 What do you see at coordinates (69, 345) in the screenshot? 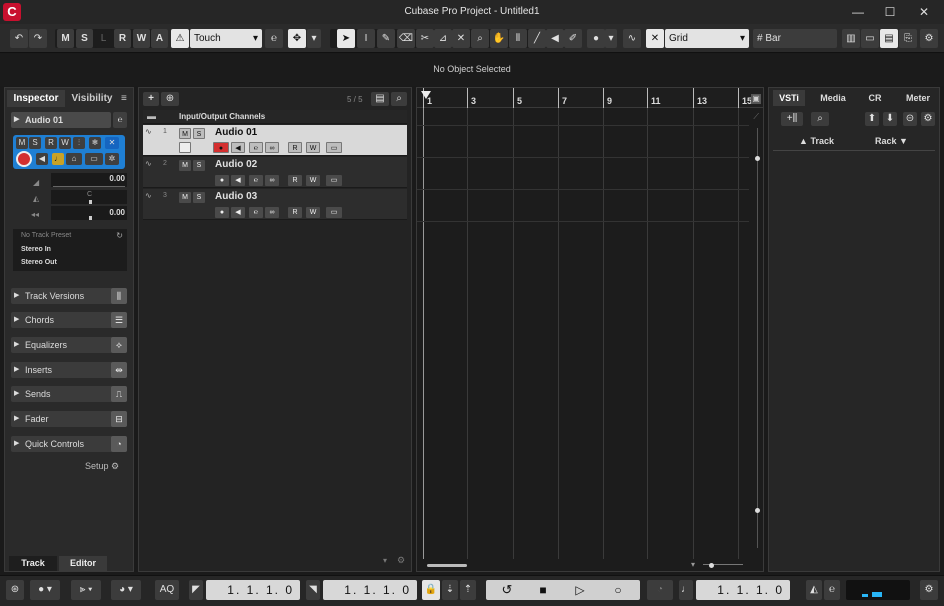
I see `section-equalizers: Equalizers ⟡` at bounding box center [69, 345].